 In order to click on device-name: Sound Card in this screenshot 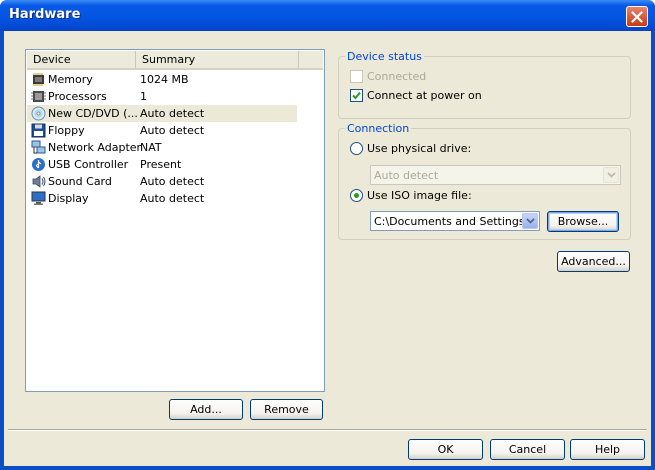, I will do `click(80, 181)`.